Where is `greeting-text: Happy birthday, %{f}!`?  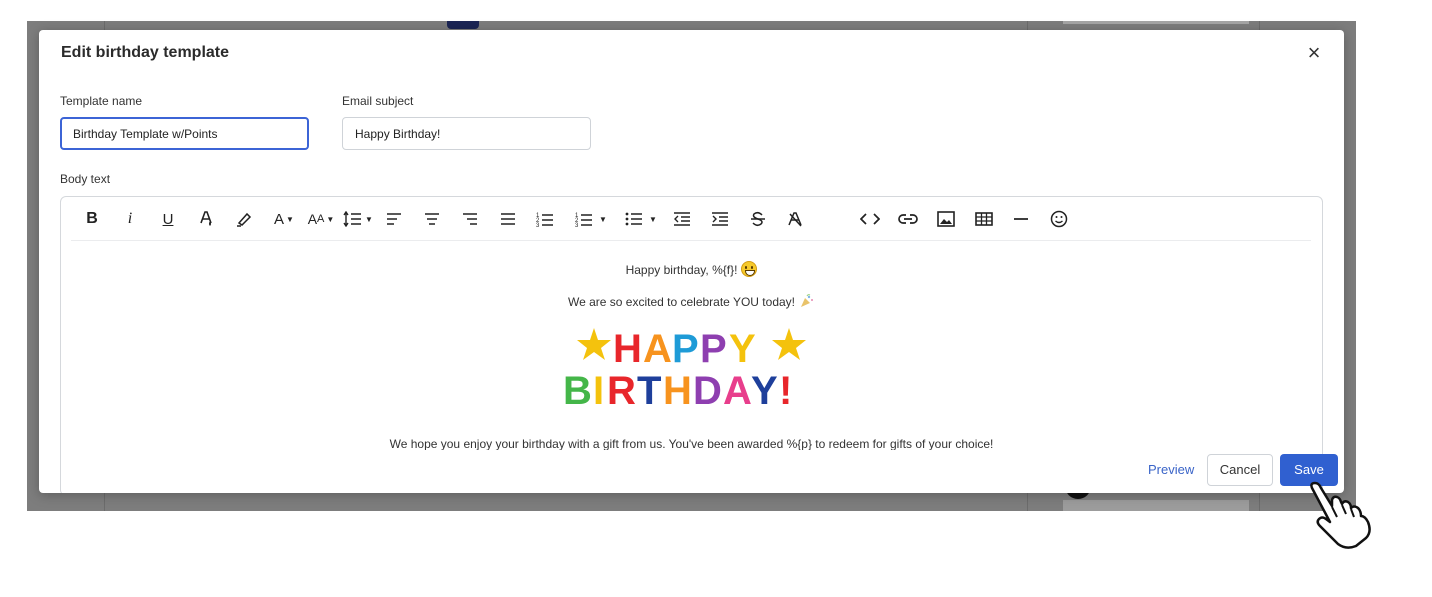
greeting-text: Happy birthday, %{f}! is located at coordinates (681, 270).